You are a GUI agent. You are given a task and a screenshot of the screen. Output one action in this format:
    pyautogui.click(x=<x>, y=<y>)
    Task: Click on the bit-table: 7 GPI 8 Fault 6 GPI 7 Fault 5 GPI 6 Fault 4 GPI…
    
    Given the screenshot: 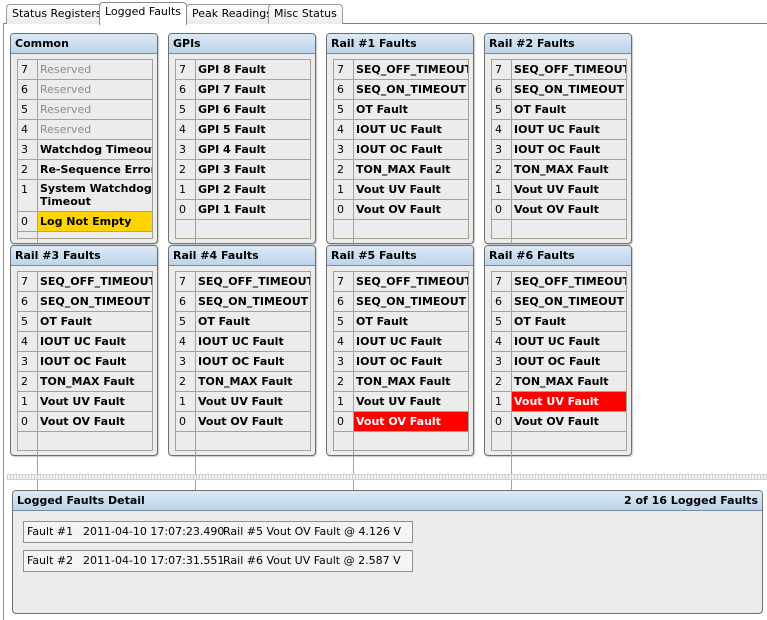 What is the action you would take?
    pyautogui.click(x=243, y=228)
    